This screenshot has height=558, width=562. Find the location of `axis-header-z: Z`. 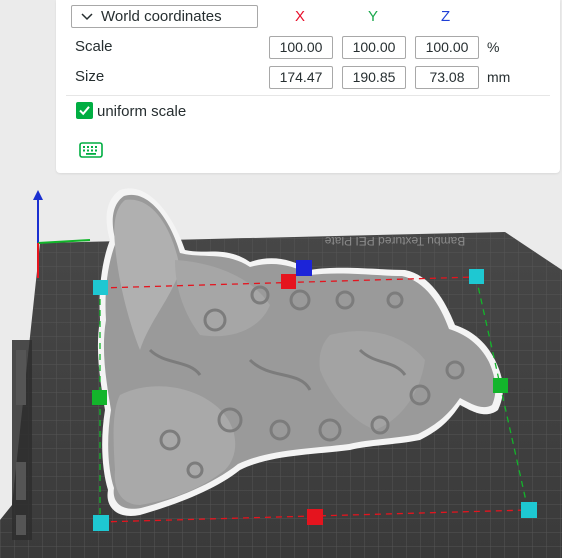

axis-header-z: Z is located at coordinates (446, 16).